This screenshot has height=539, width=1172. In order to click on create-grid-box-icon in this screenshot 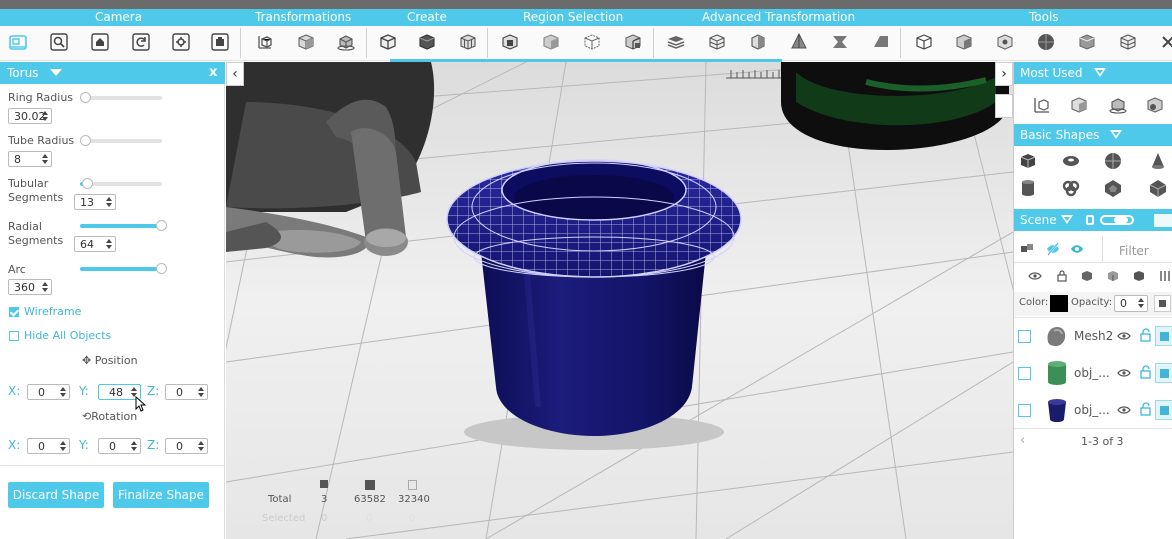, I will do `click(468, 43)`.